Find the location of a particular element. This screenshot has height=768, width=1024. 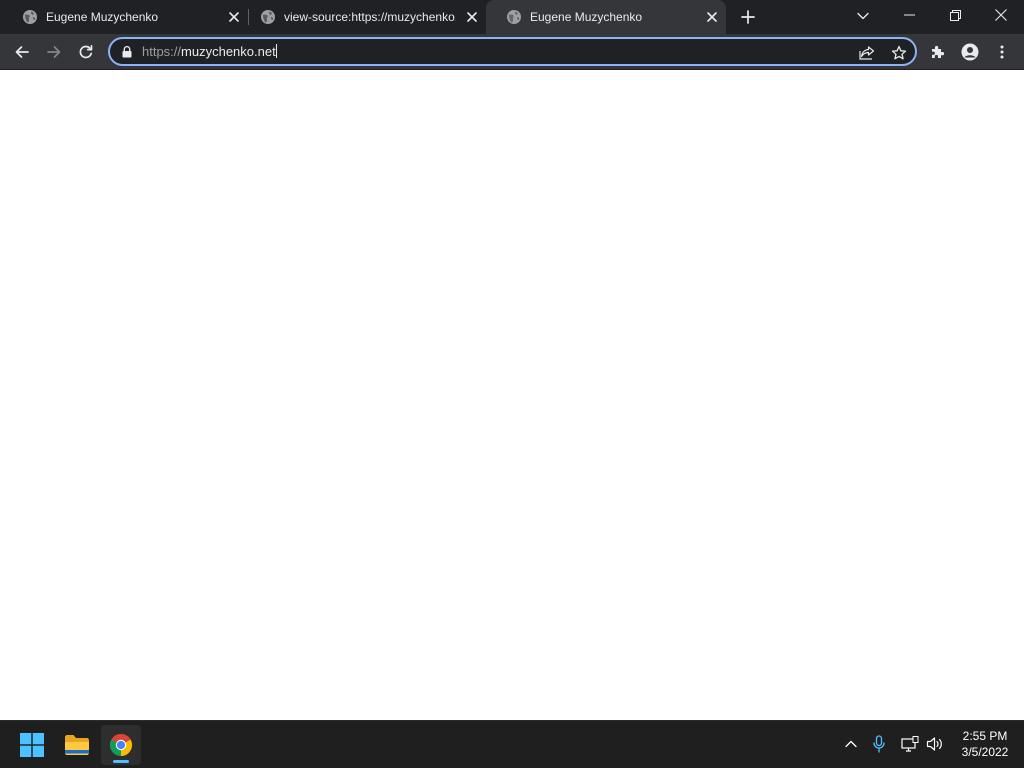

taskbar: 2:55 PM 3/5/2022 is located at coordinates (512, 744).